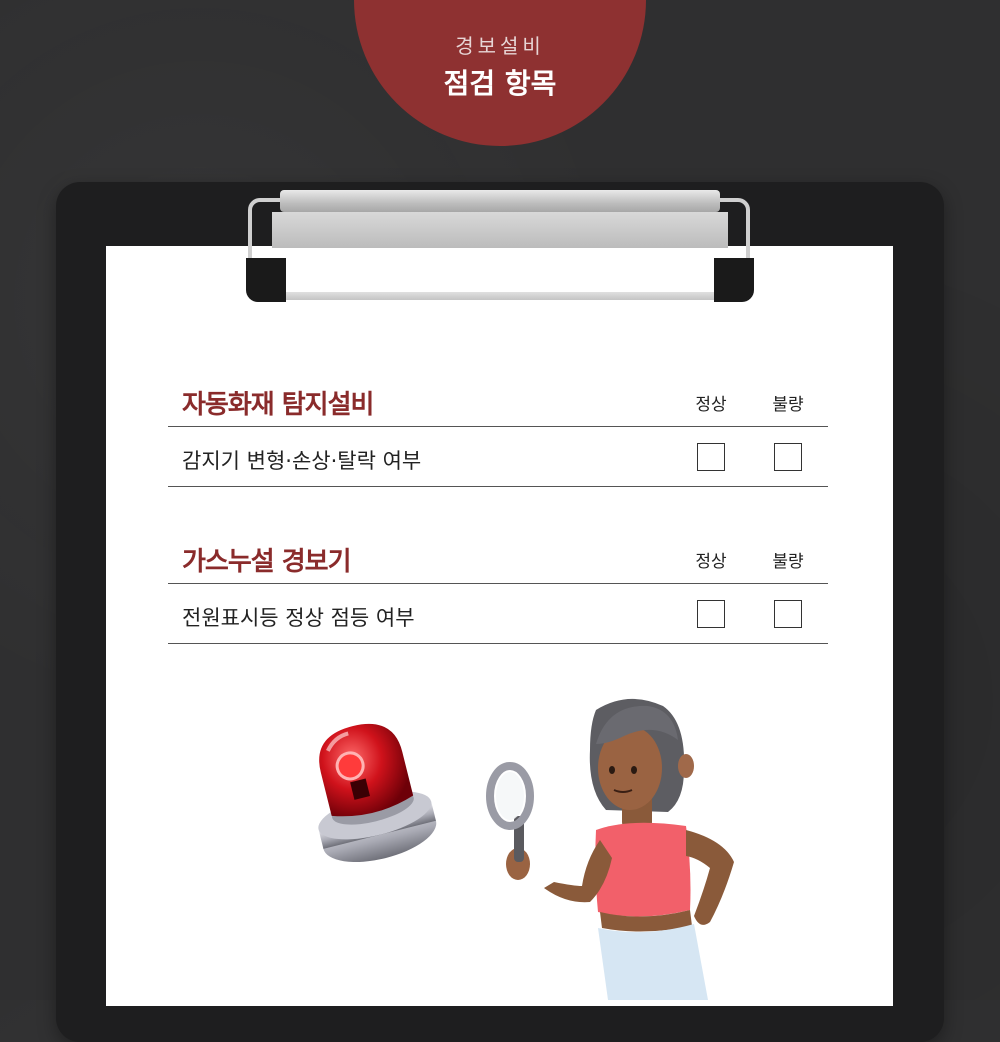 The image size is (1000, 1042). I want to click on header-title: 점검 항목, so click(500, 83).